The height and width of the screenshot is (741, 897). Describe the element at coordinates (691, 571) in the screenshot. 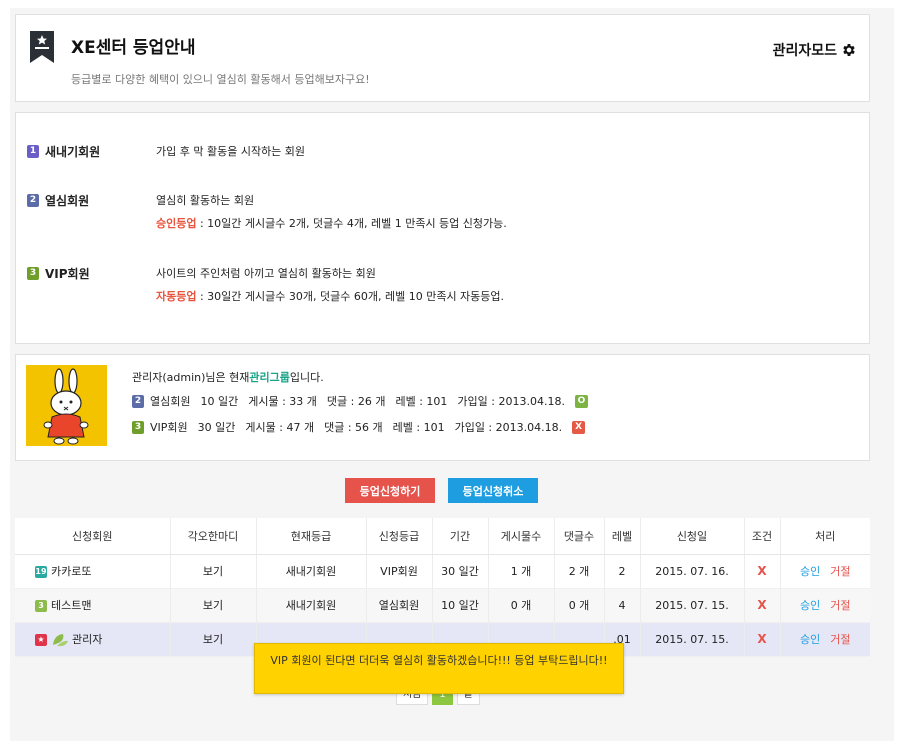

I see `date: 2015. 07. 16.` at that location.